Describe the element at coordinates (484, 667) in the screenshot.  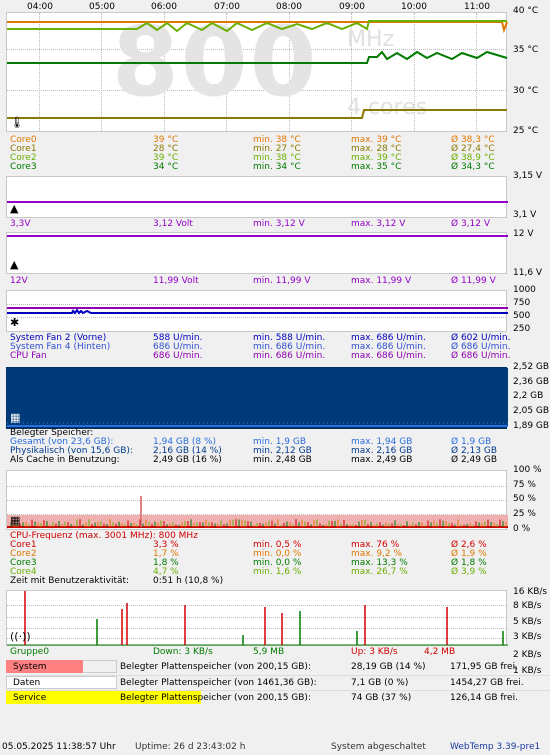
I see `drive-free: 171,95 GB frei.` at that location.